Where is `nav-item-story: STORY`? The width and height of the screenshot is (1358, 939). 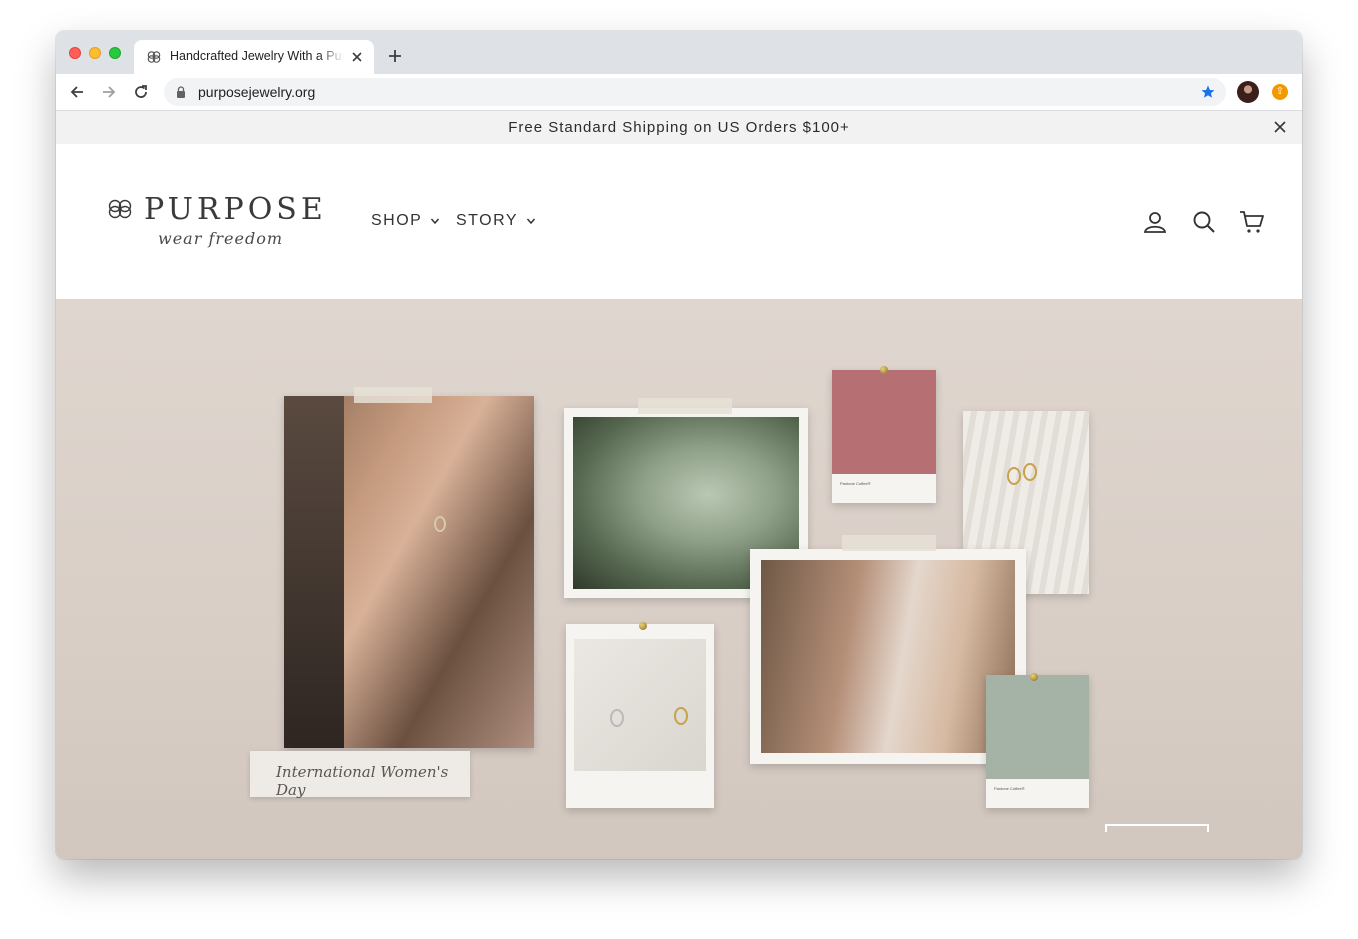 nav-item-story: STORY is located at coordinates (496, 224).